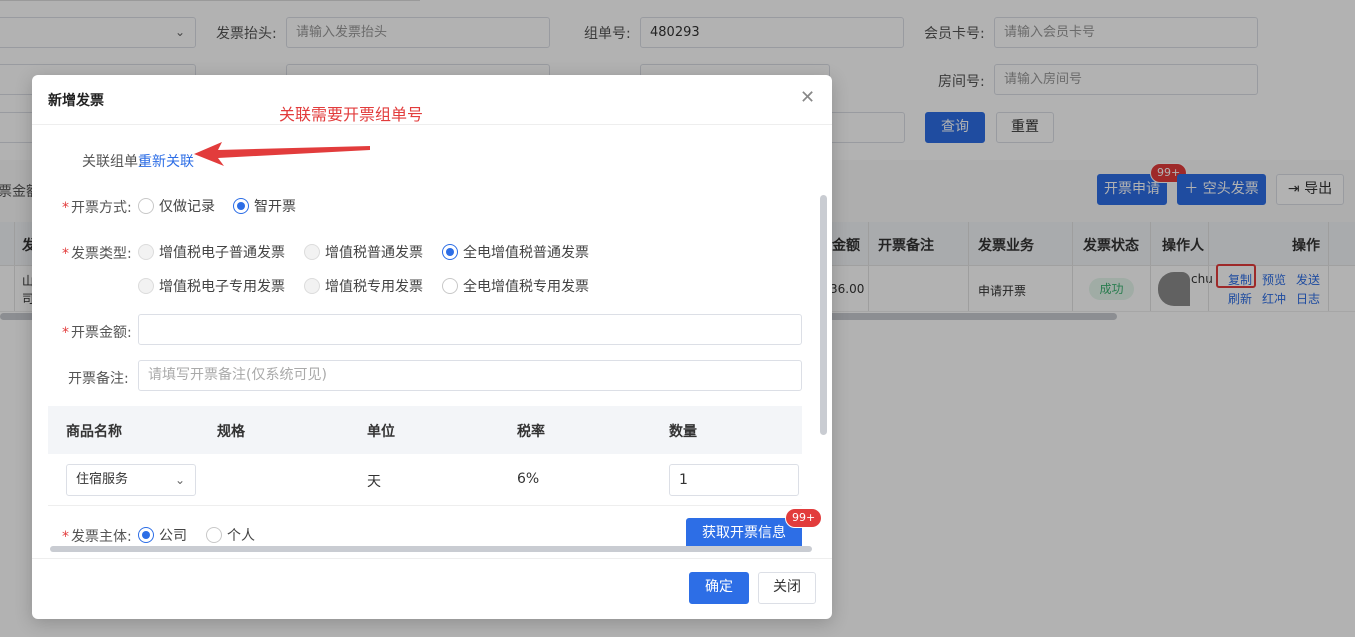  What do you see at coordinates (807, 98) in the screenshot?
I see `close-icon: ✕` at bounding box center [807, 98].